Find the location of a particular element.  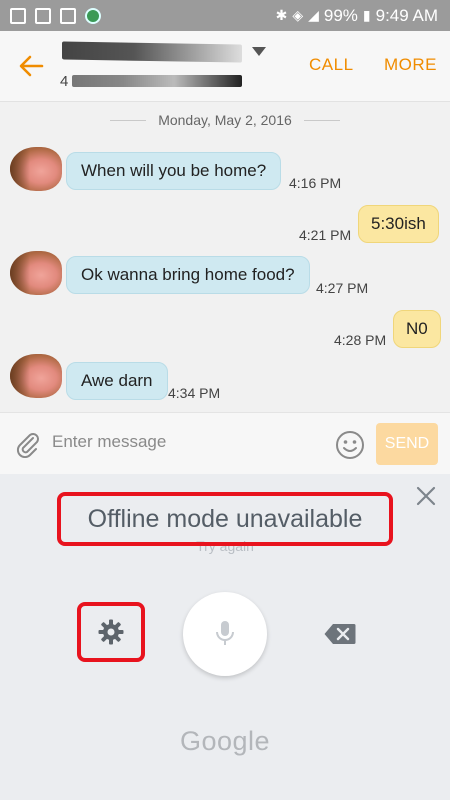

contact-number-redacted is located at coordinates (157, 81).